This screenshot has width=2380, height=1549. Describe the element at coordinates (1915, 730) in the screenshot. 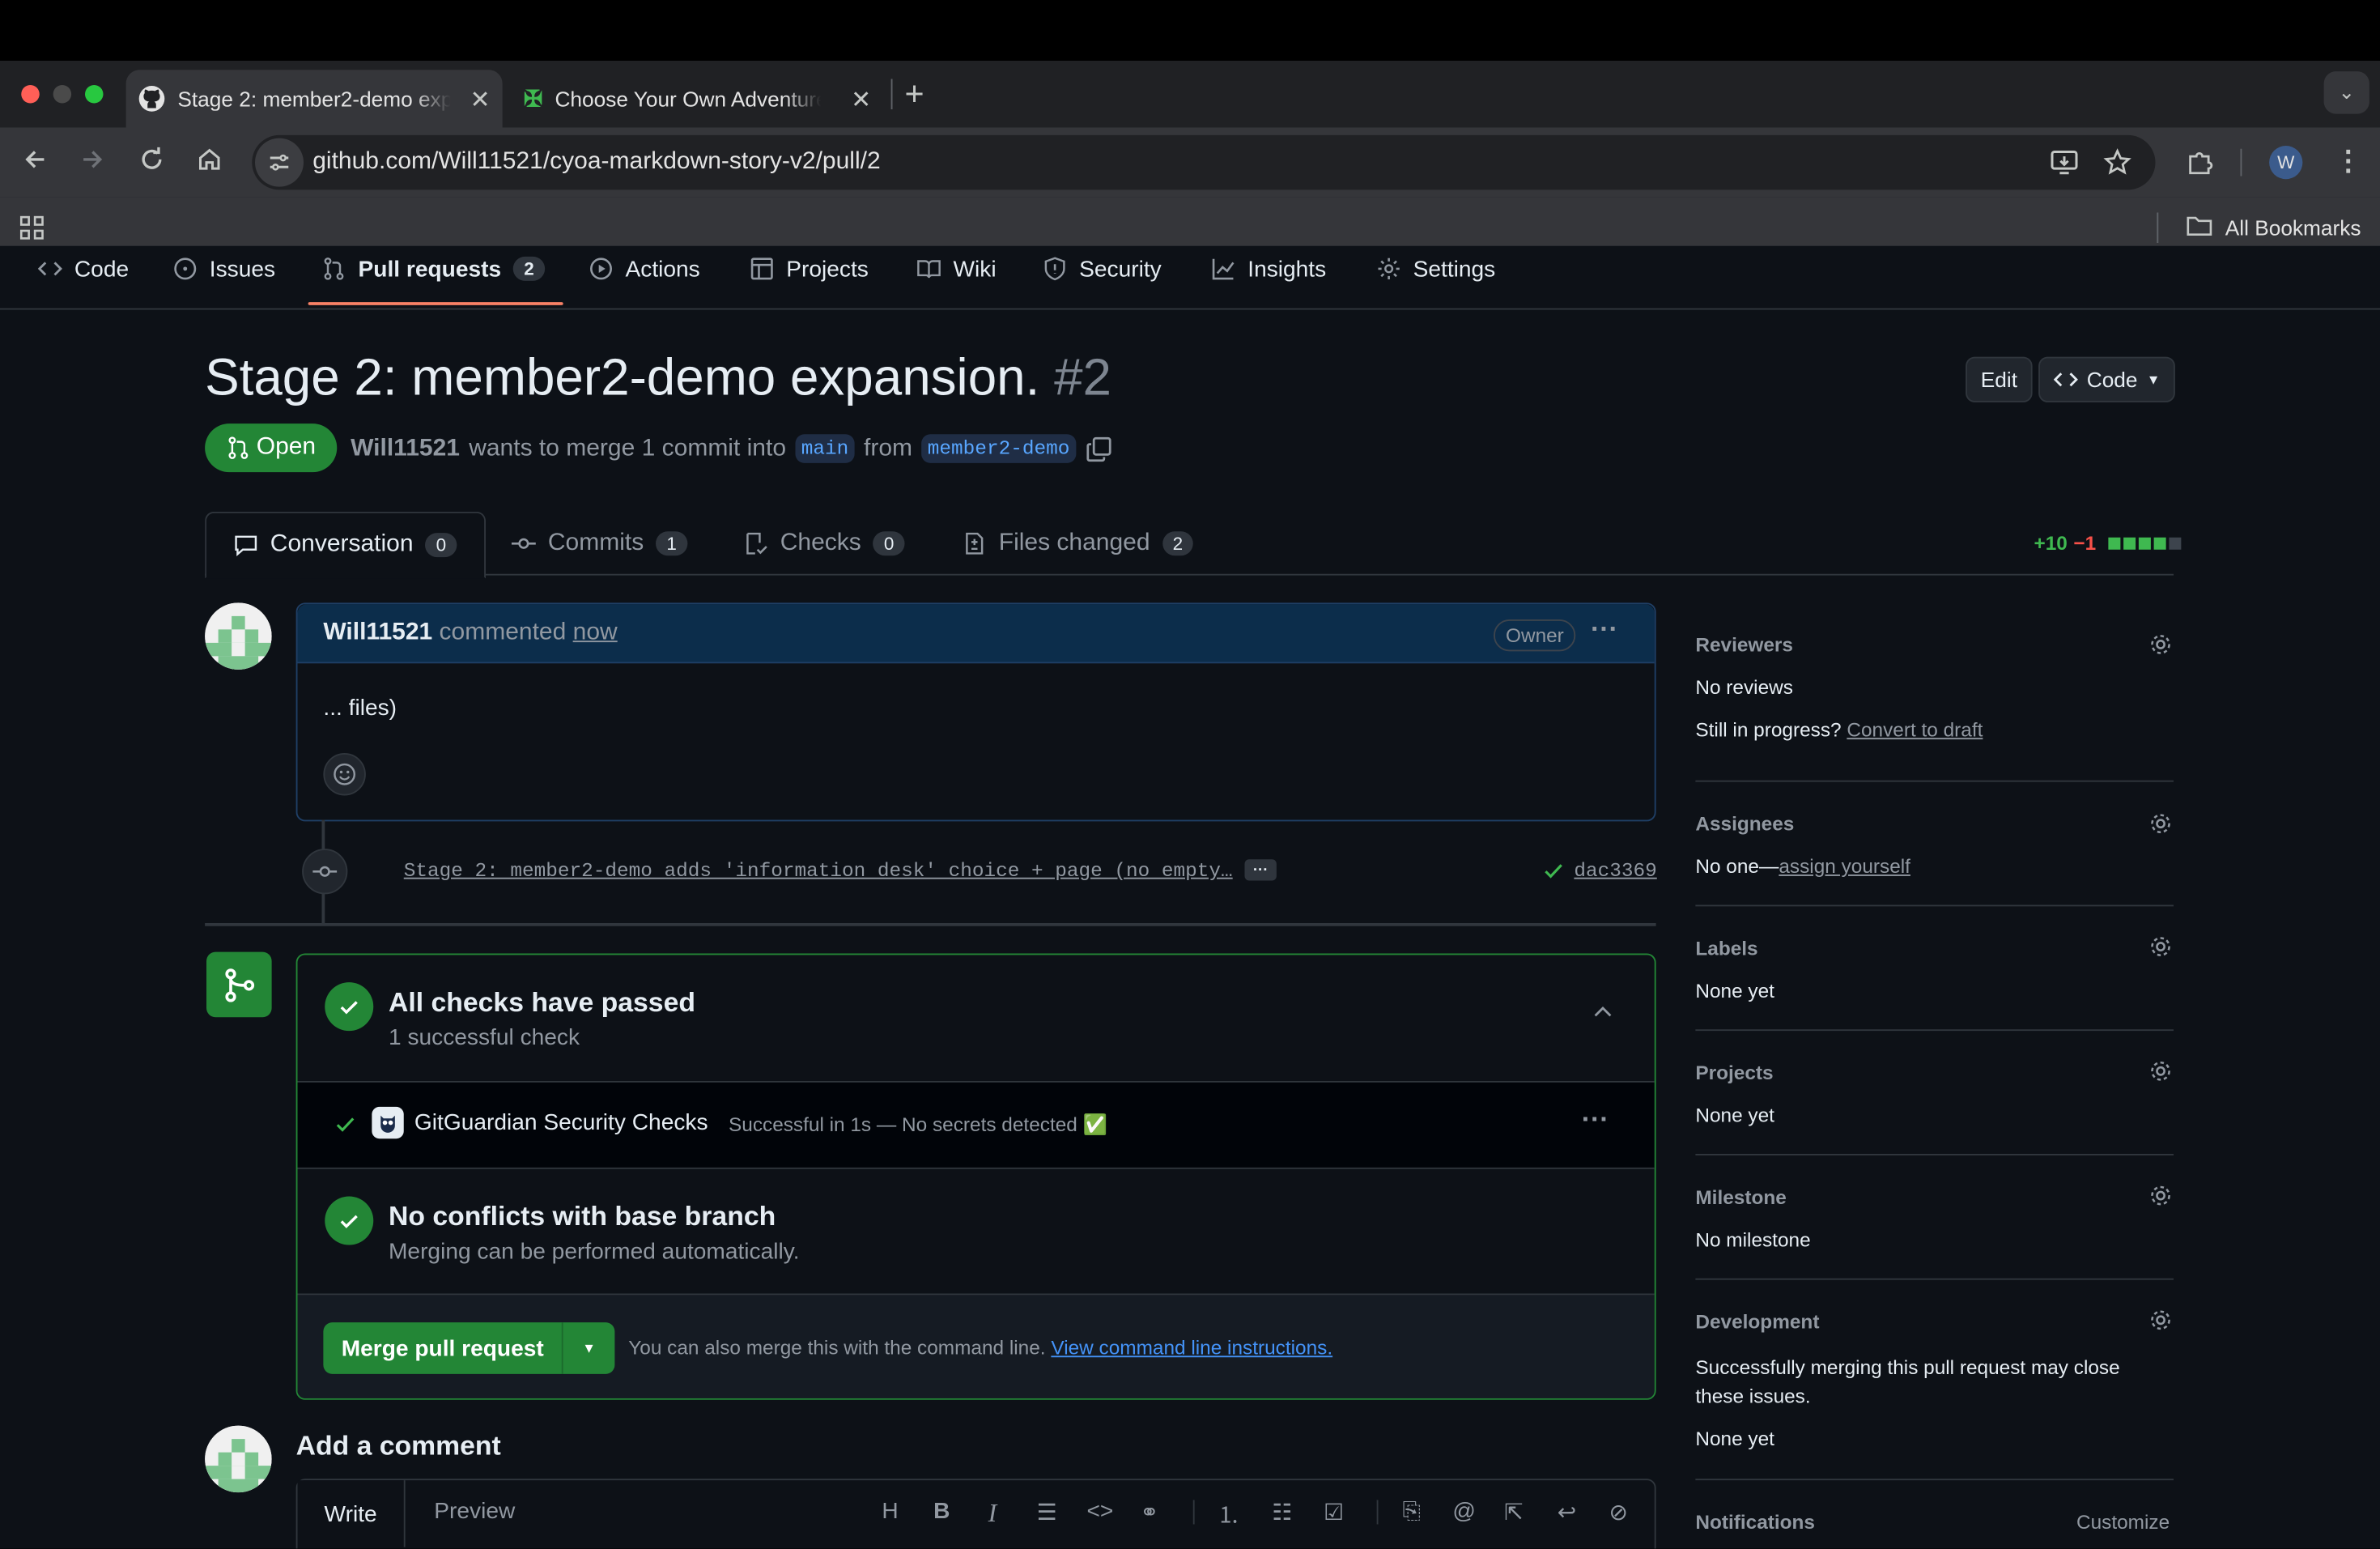

I see `convert-to-draft-link: Convert to draft` at that location.